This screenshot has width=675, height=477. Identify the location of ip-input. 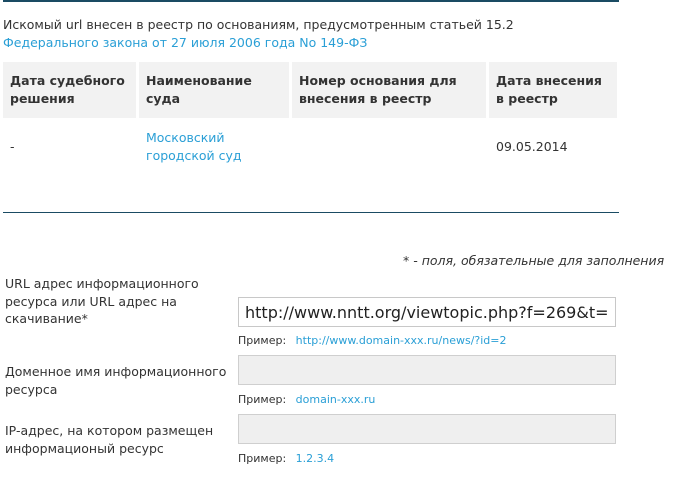
(427, 429).